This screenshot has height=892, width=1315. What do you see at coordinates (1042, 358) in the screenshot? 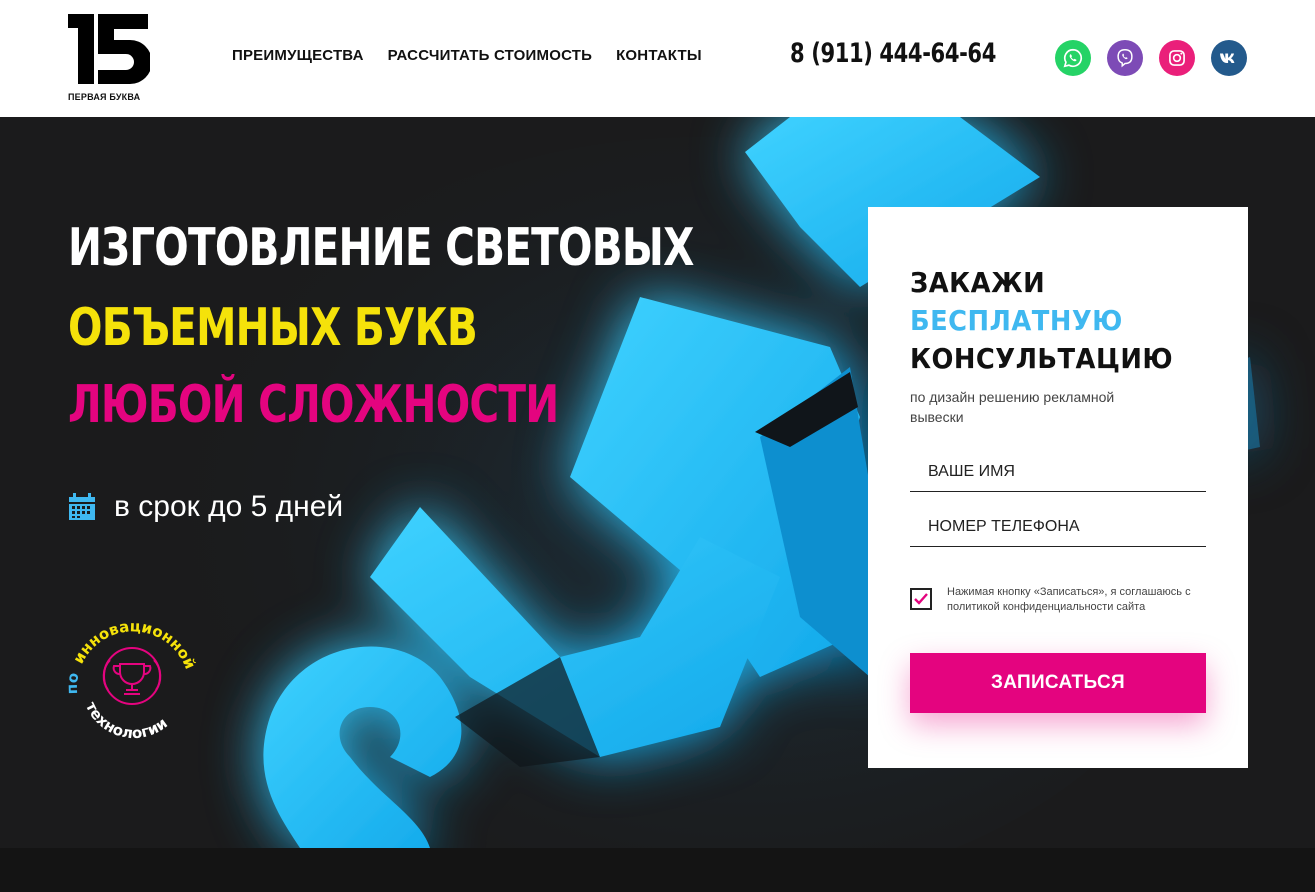
I see `form-title-line-3: КОНСУЛЬТАЦИЮ` at bounding box center [1042, 358].